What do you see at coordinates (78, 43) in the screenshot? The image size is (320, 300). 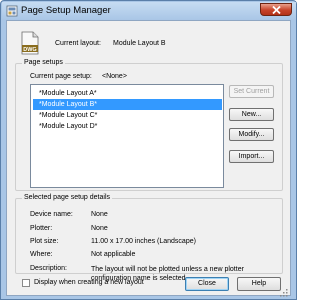 I see `current-layout-label: Current layout:` at bounding box center [78, 43].